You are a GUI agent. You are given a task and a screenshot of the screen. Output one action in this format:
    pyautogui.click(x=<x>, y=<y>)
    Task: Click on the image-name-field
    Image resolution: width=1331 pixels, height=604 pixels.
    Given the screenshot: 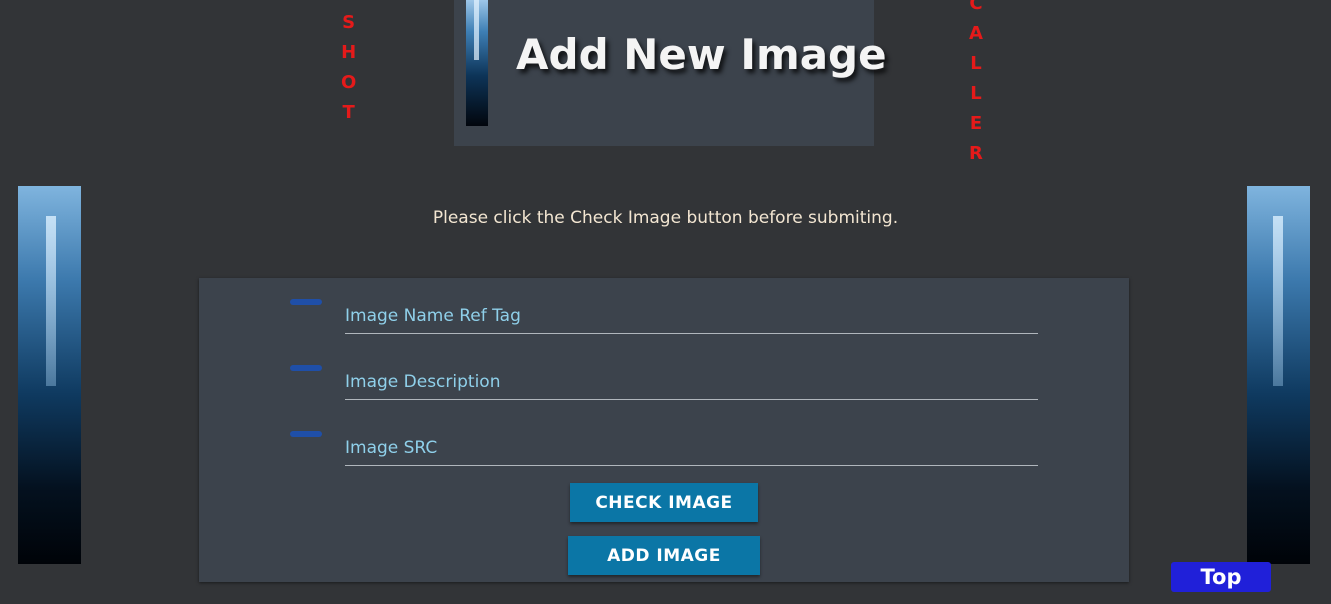 What is the action you would take?
    pyautogui.click(x=664, y=319)
    